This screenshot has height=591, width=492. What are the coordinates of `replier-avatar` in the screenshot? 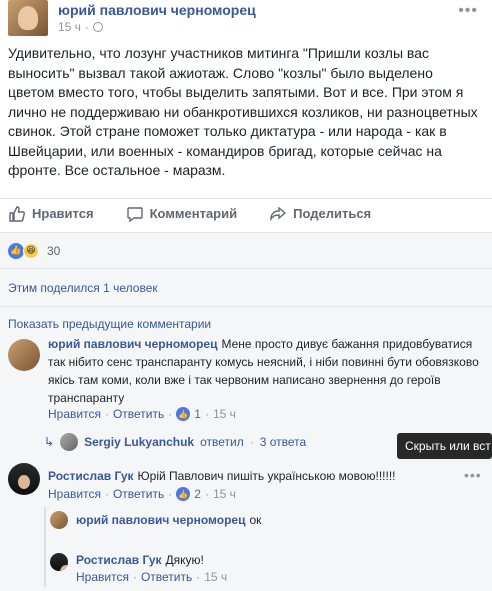 It's located at (69, 442).